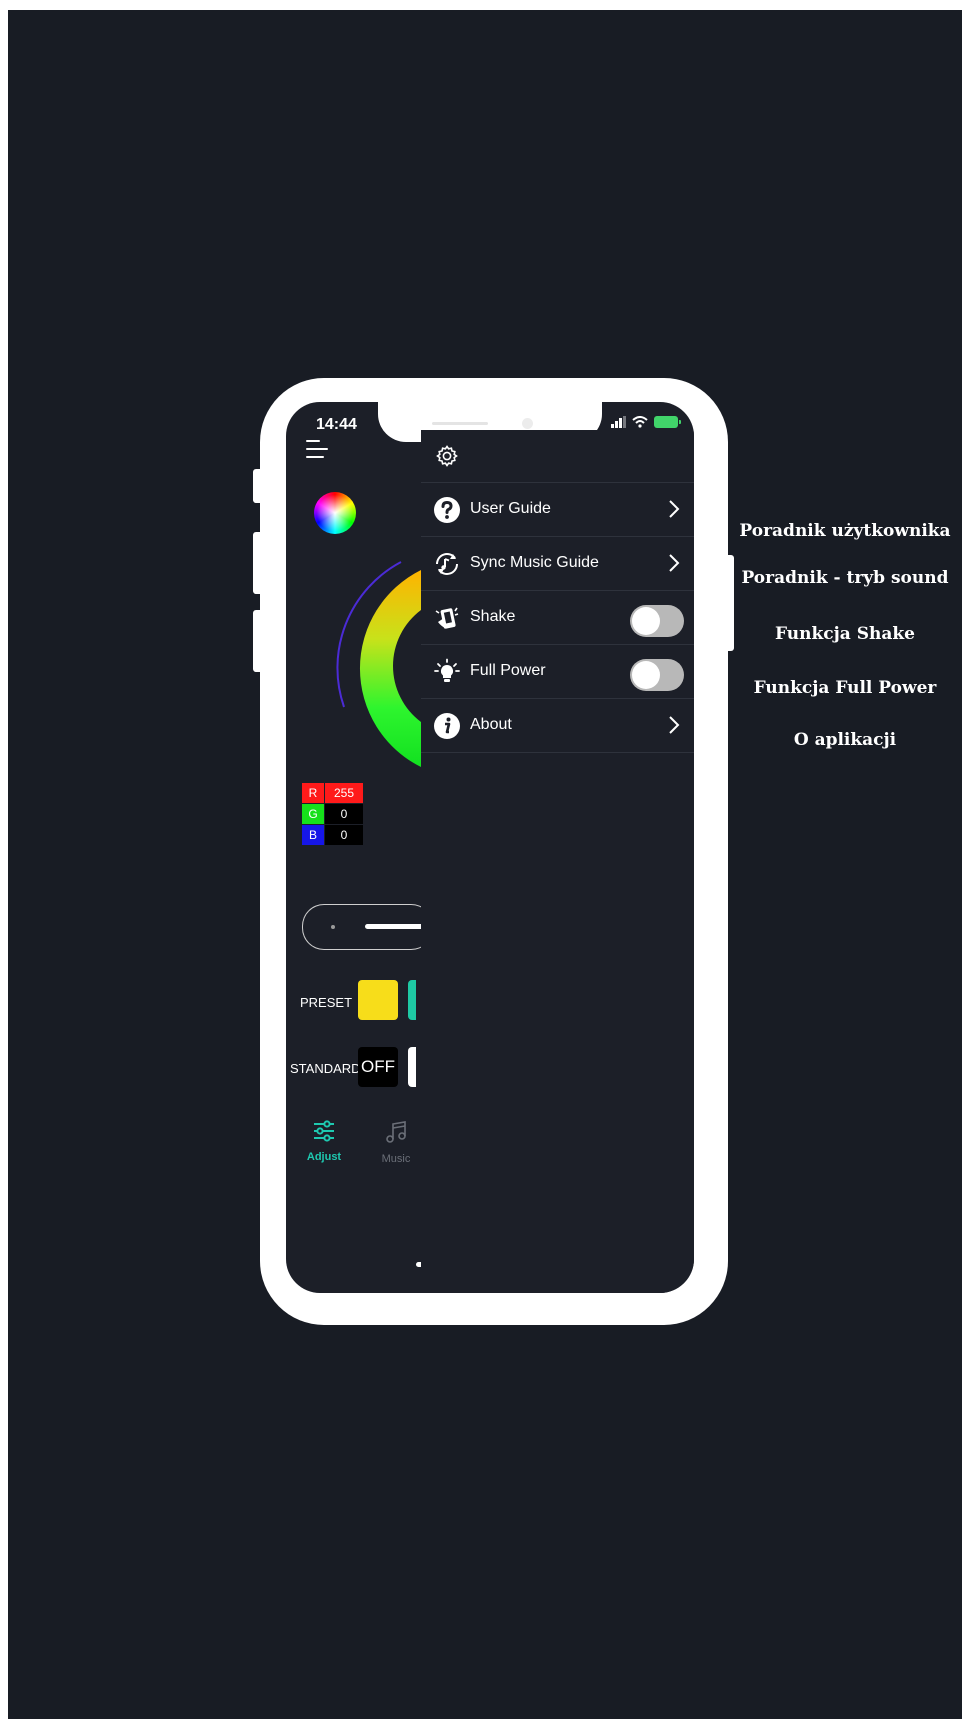  I want to click on brightness-slider, so click(373, 927).